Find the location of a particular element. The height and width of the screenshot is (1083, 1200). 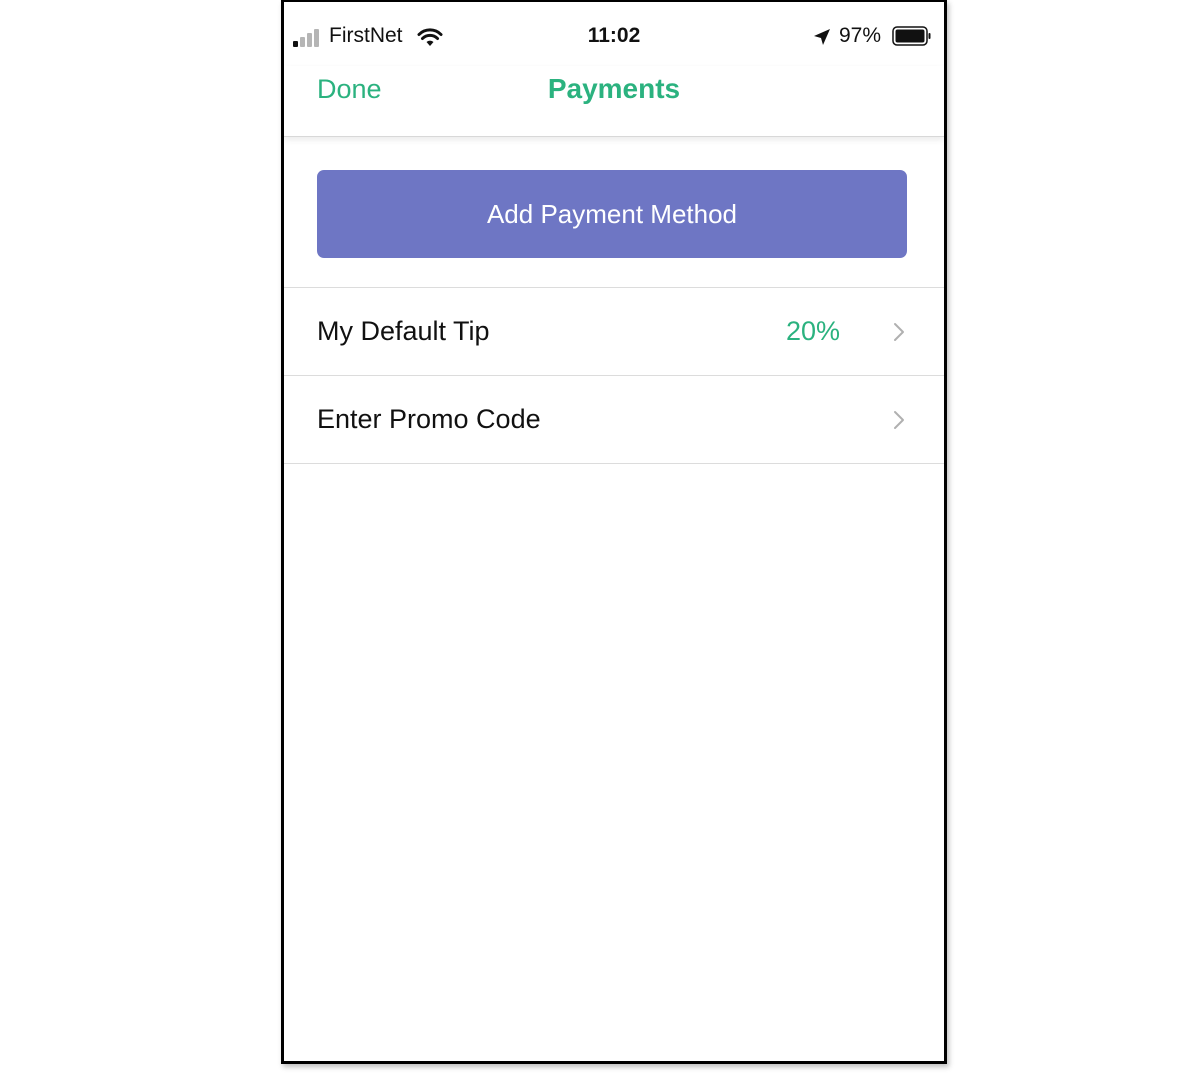

location-arrow-icon is located at coordinates (822, 37).